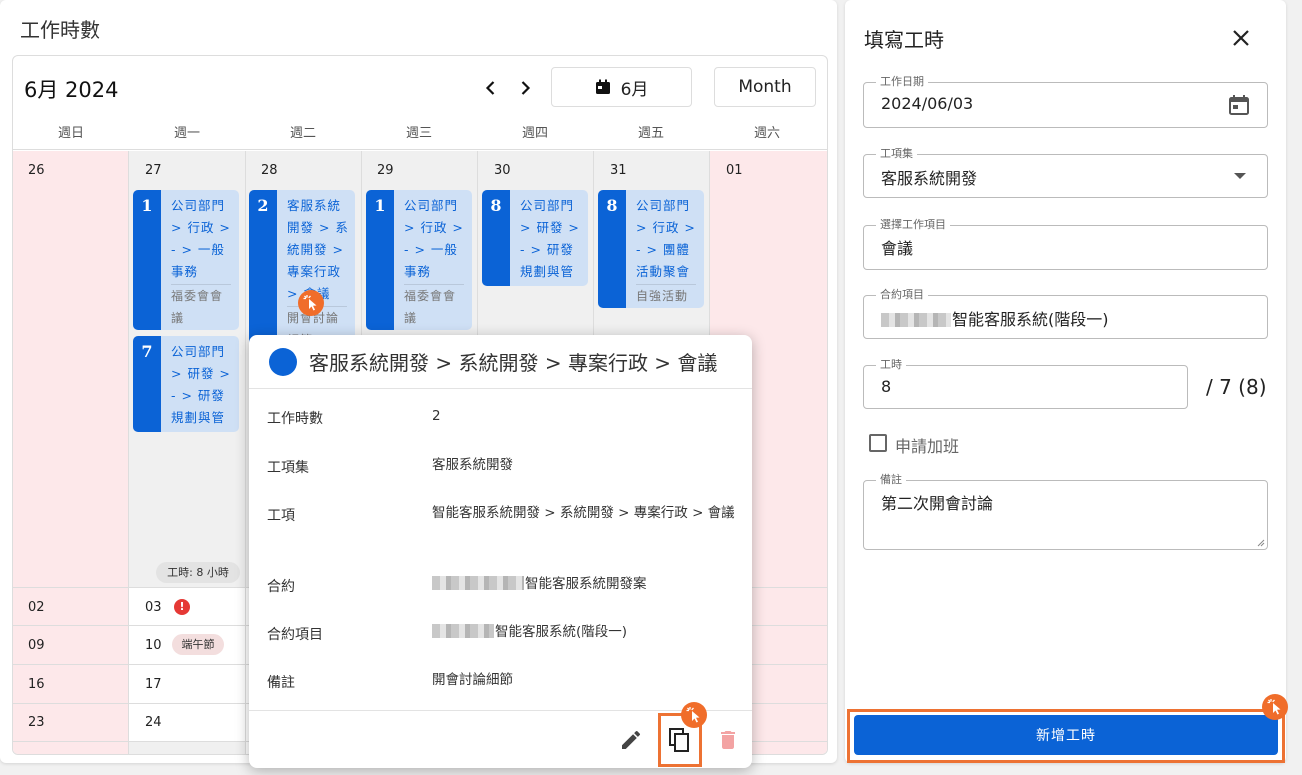 The image size is (1302, 775). What do you see at coordinates (765, 87) in the screenshot?
I see `view-mode-button: Month` at bounding box center [765, 87].